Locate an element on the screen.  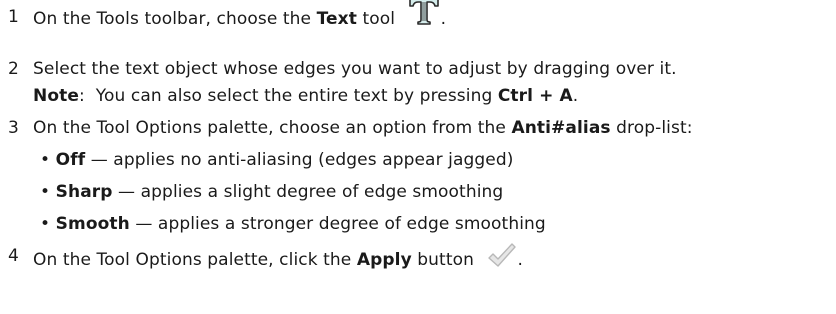
step-number: 4 is located at coordinates (13, 256).